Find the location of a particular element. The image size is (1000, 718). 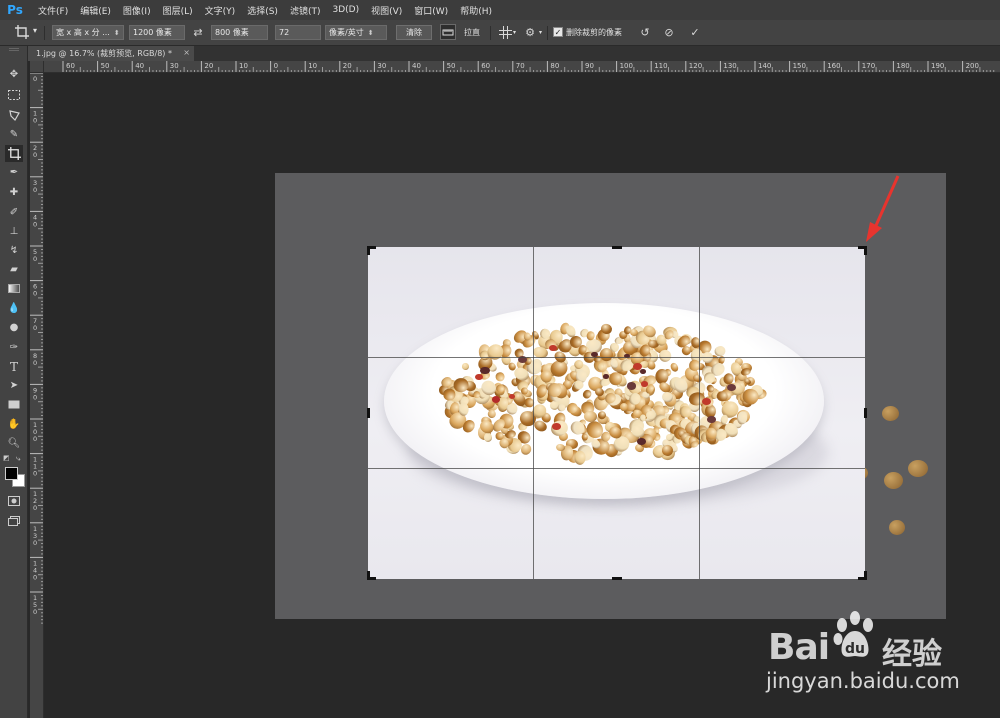

crop-handle-bottom is located at coordinates (617, 578).